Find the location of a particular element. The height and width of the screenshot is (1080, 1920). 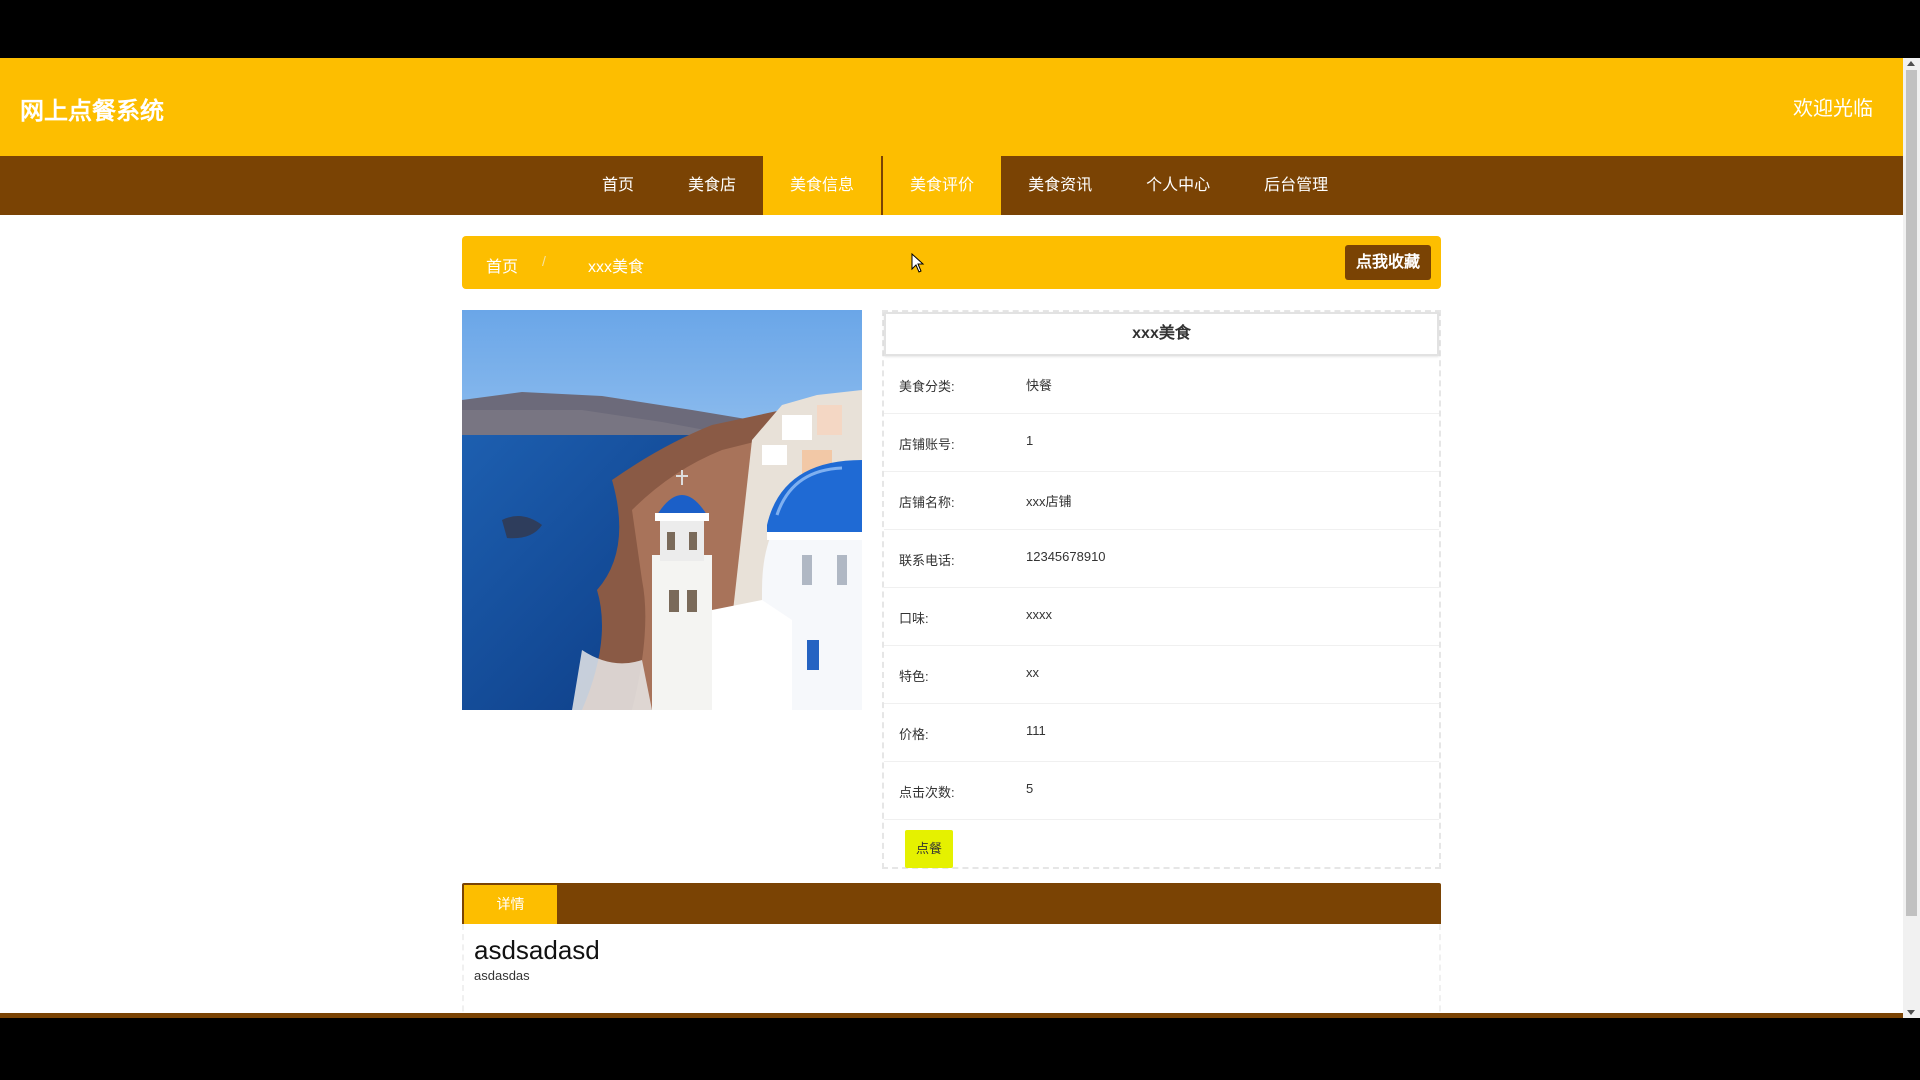

detail-label: 特色: is located at coordinates (914, 676).